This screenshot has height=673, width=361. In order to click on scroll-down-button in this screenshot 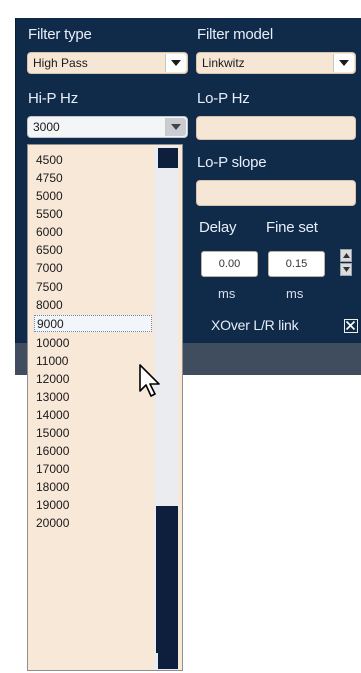, I will do `click(168, 661)`.